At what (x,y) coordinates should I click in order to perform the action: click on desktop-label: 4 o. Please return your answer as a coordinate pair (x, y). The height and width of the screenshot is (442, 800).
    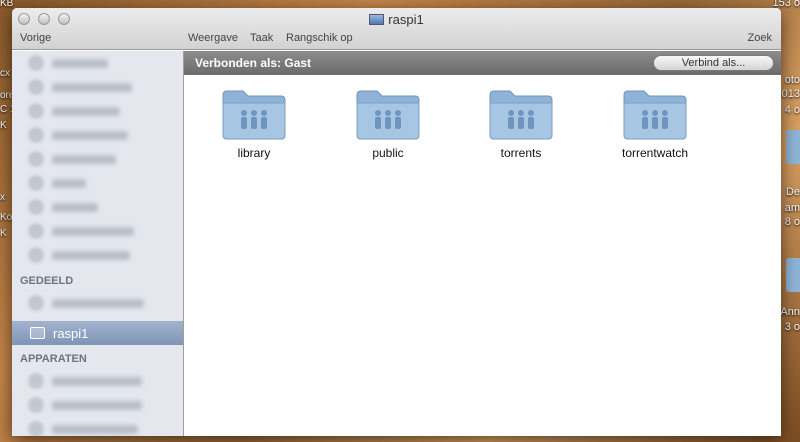
    Looking at the image, I should click on (792, 110).